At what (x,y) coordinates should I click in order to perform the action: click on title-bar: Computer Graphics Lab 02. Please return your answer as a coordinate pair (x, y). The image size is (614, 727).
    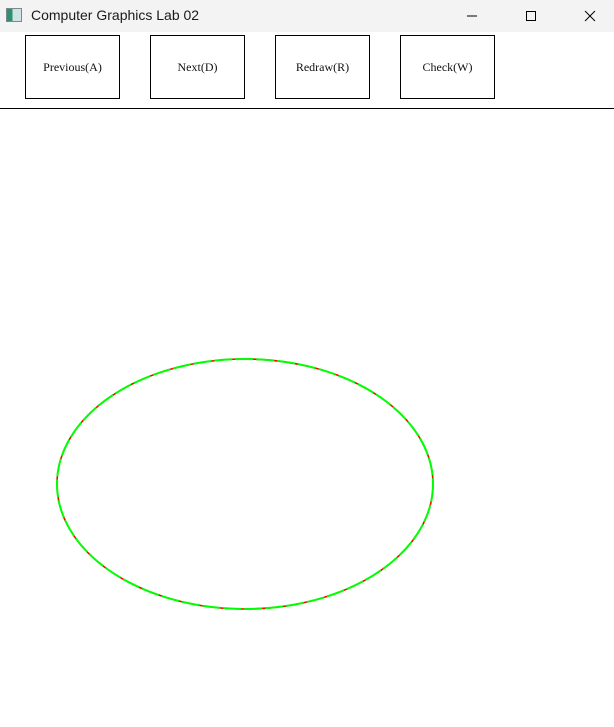
    Looking at the image, I should click on (307, 16).